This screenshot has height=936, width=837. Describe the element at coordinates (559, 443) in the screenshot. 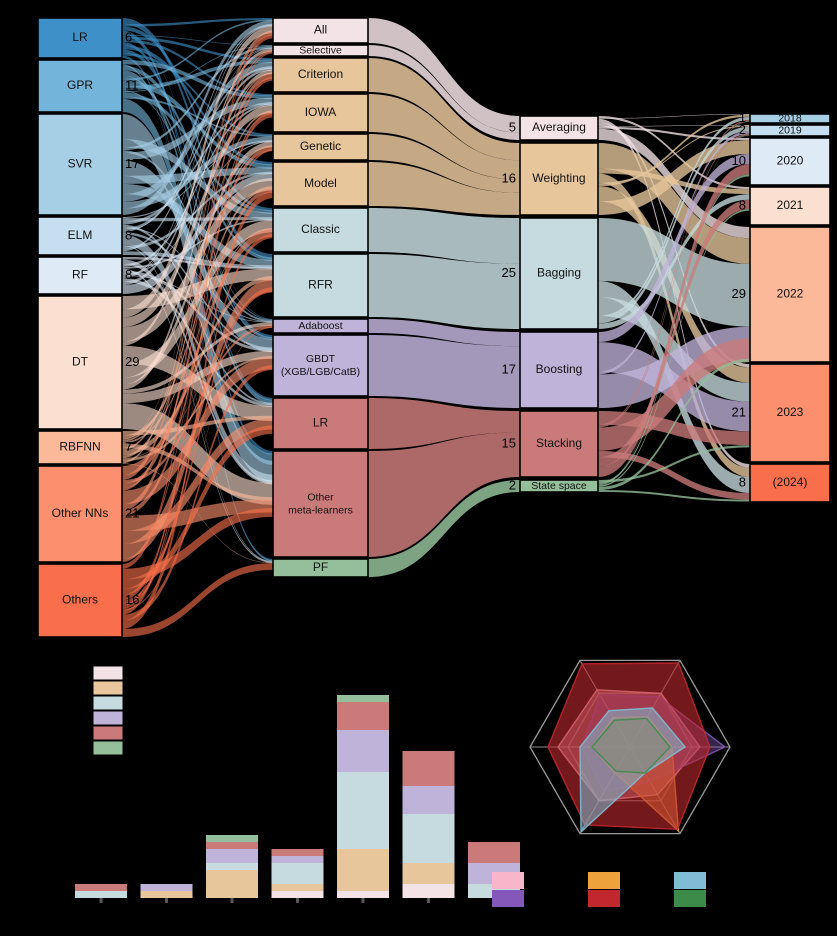

I see `sankey-node-label: Stacking` at that location.